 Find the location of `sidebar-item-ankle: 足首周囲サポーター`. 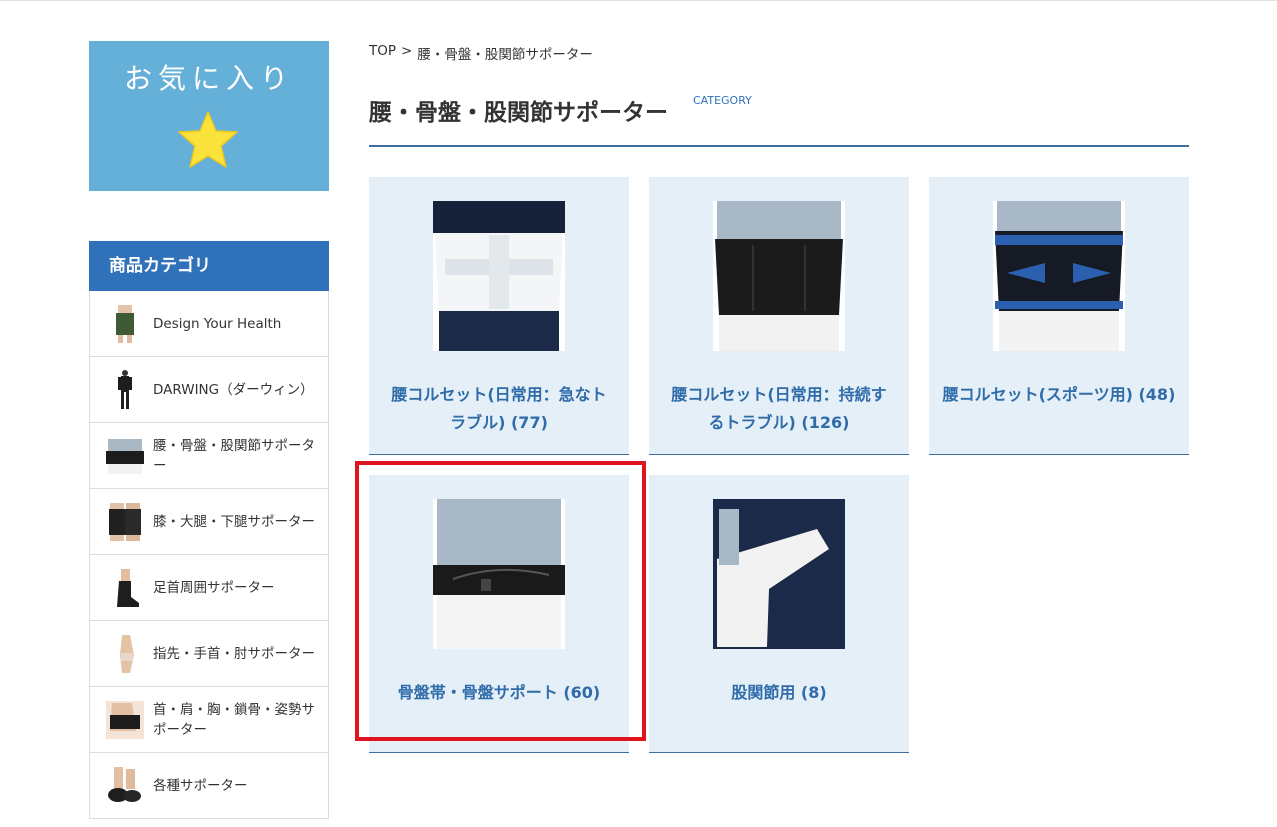

sidebar-item-ankle: 足首周囲サポーター is located at coordinates (209, 588).